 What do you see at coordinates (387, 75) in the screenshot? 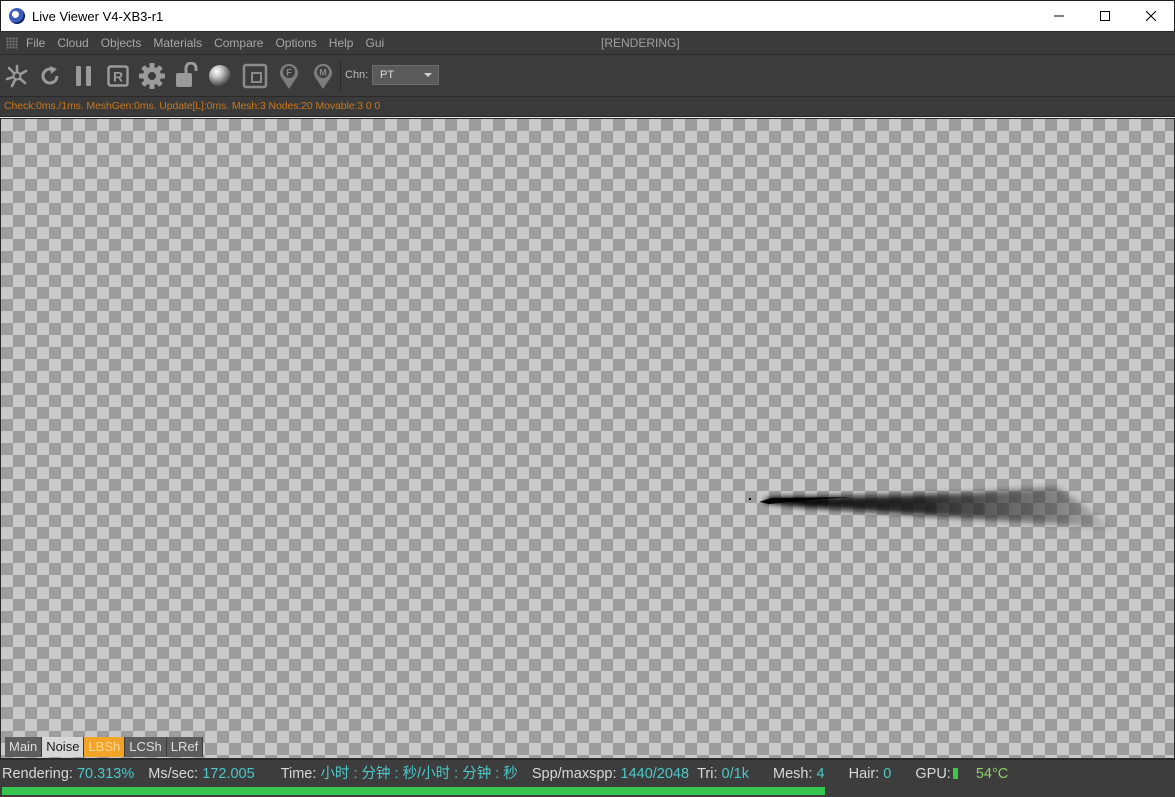
I see `channel-value: PT` at bounding box center [387, 75].